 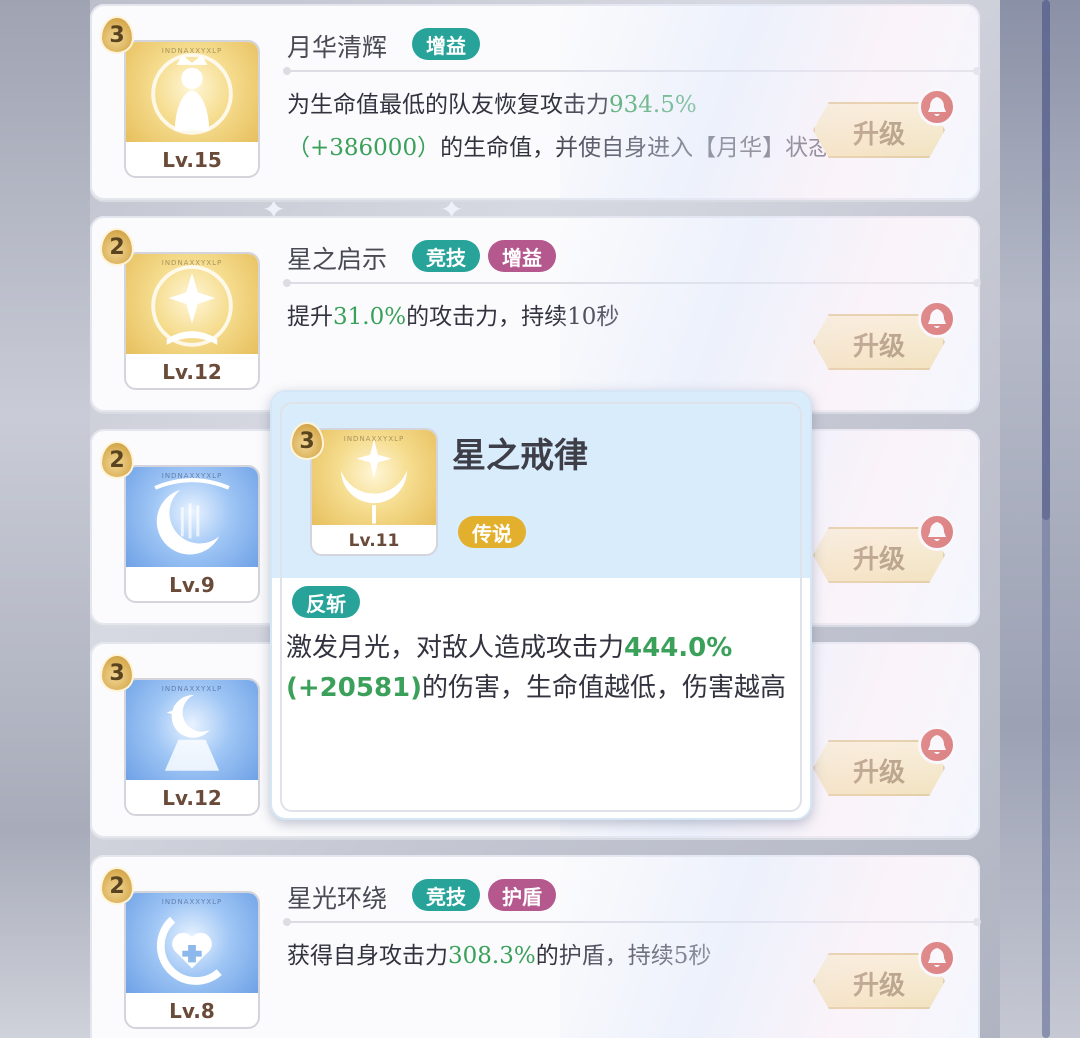 What do you see at coordinates (337, 47) in the screenshot?
I see `skill-name: 月华清辉` at bounding box center [337, 47].